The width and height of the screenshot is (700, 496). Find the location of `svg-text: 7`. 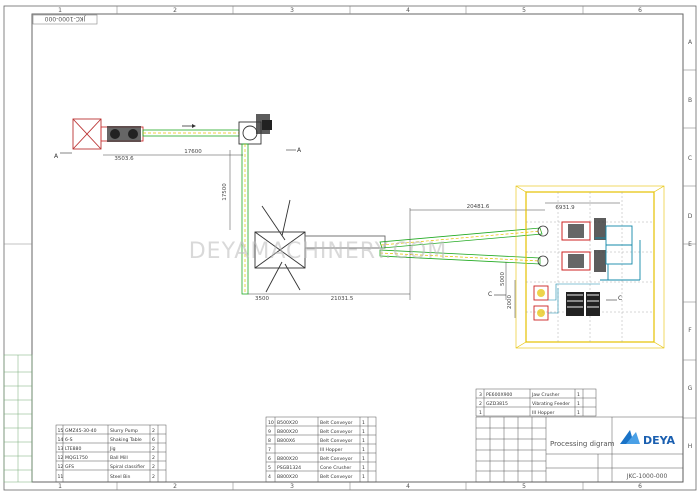

svg-text: 7 is located at coordinates (269, 450).